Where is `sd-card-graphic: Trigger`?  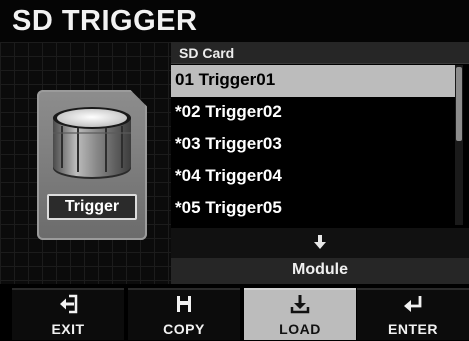 sd-card-graphic: Trigger is located at coordinates (92, 165).